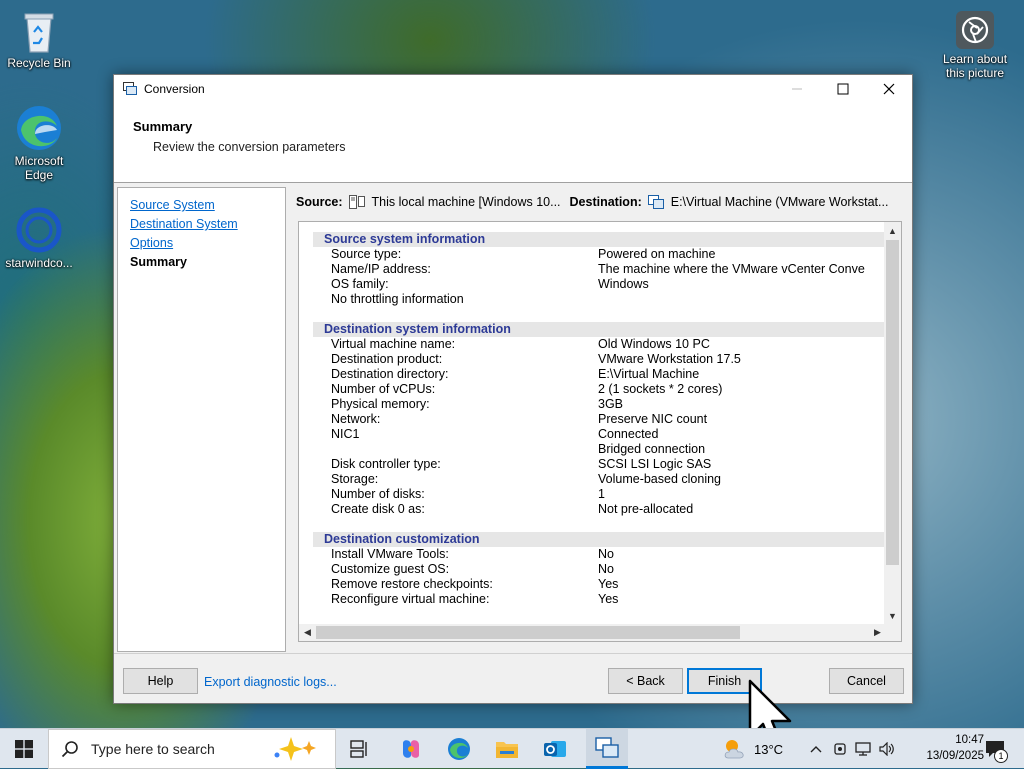 This screenshot has height=769, width=1024. I want to click on row-value: Preserve NIC count, so click(653, 419).